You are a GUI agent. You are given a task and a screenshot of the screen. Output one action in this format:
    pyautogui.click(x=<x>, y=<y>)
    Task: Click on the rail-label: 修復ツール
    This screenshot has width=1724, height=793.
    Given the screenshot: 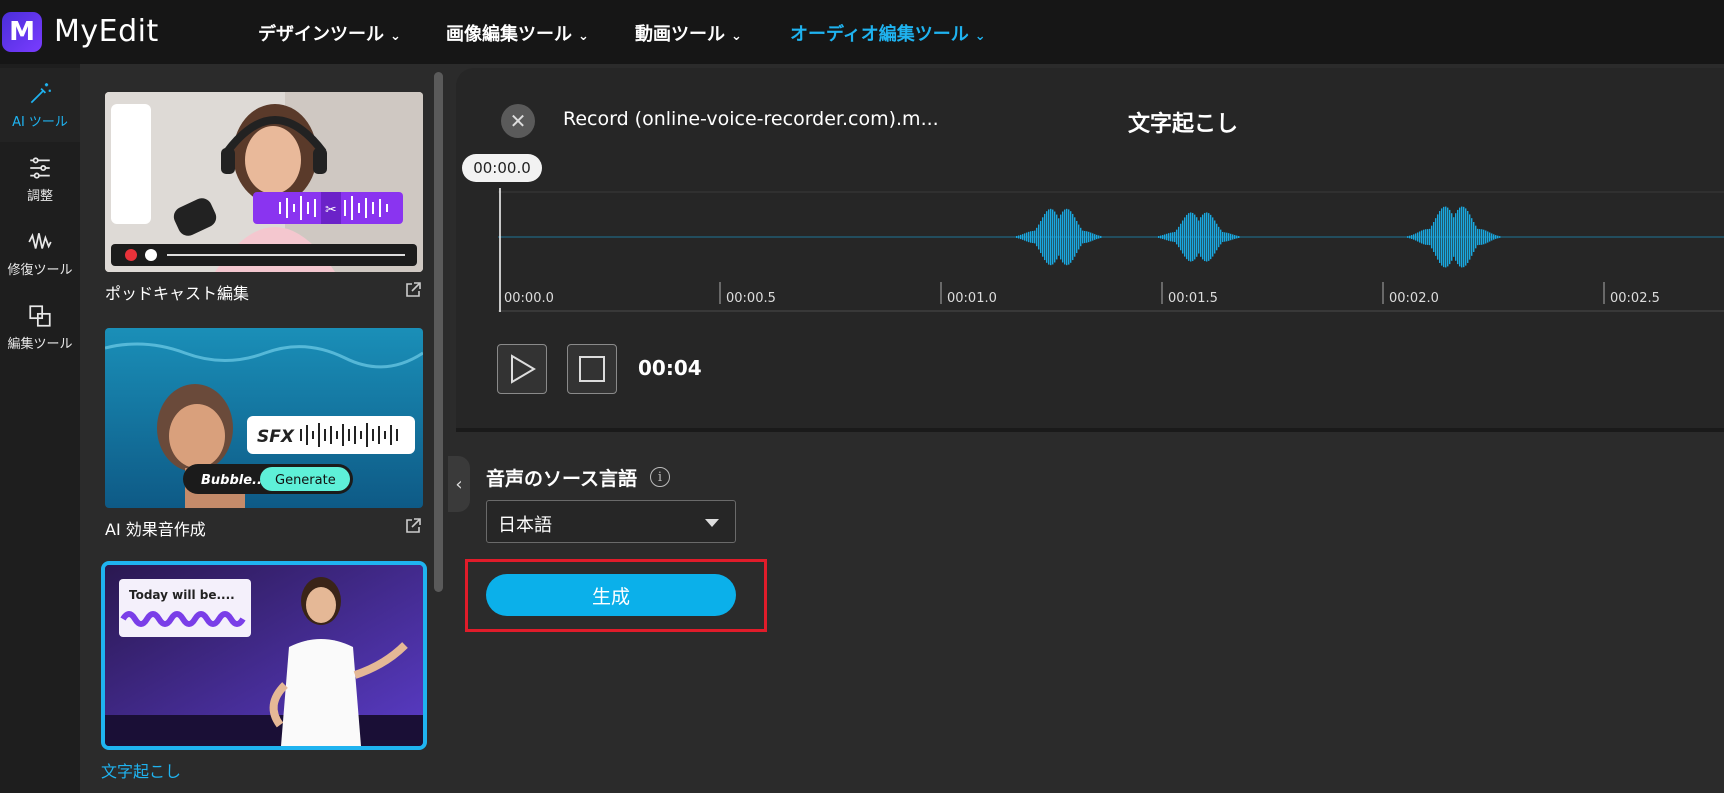 What is the action you would take?
    pyautogui.click(x=40, y=270)
    